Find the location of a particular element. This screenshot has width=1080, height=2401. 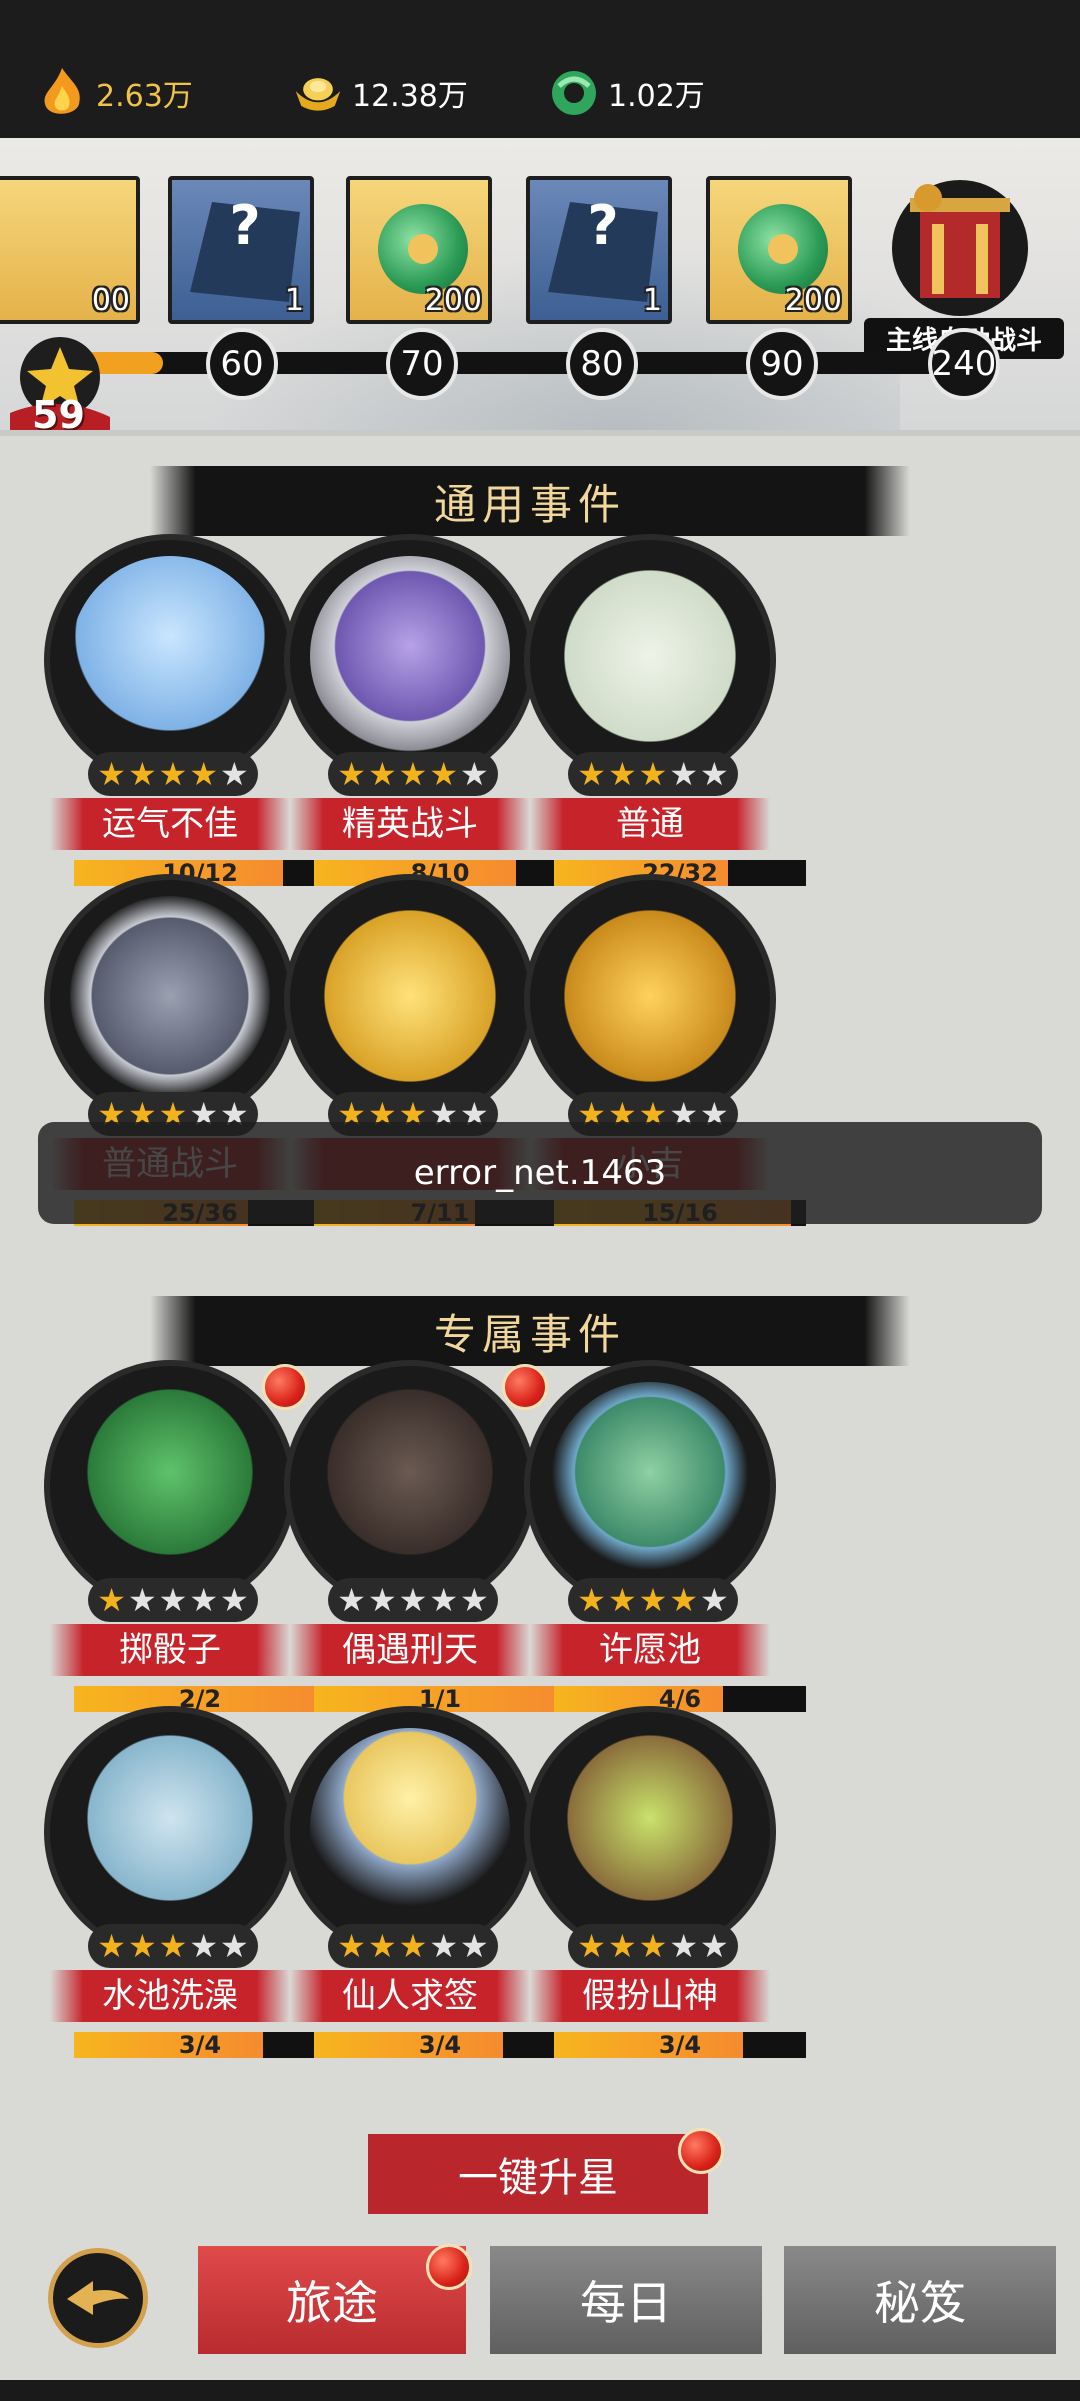

mountain-god-icon is located at coordinates (650, 1828).